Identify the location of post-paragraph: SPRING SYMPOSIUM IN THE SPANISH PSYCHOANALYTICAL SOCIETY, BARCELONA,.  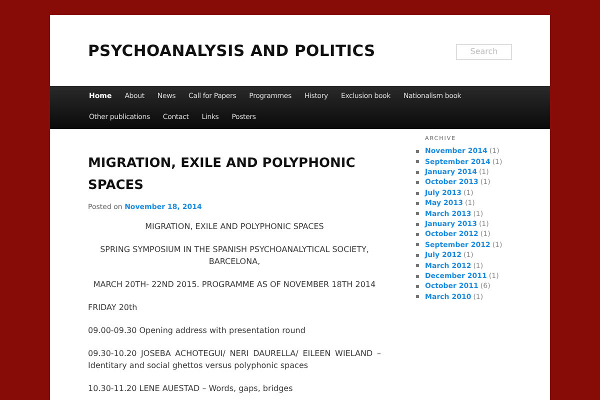
(234, 256).